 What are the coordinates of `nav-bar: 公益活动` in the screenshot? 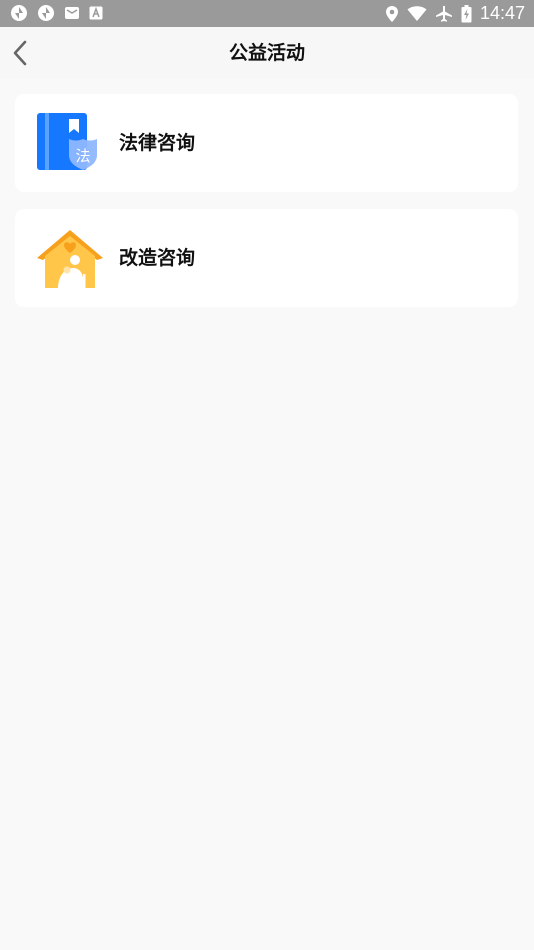 It's located at (267, 53).